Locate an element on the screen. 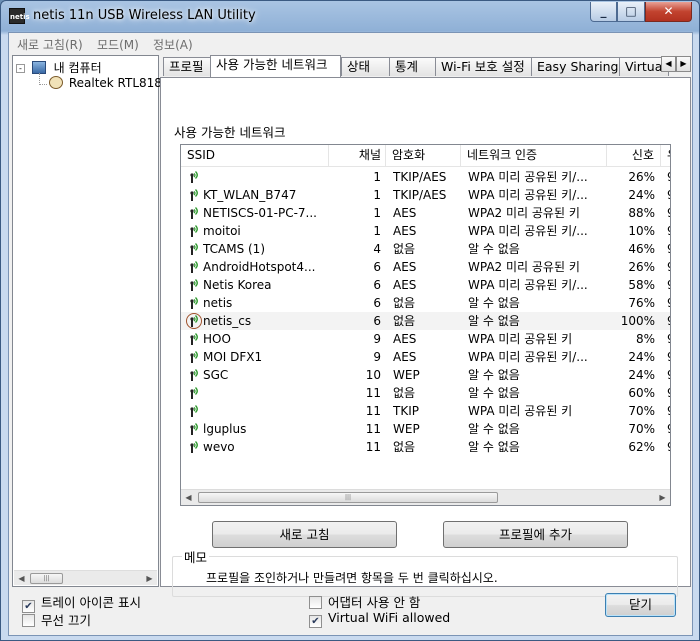  list-horizontal-scrollbar: ◀ ||| ▶ is located at coordinates (425, 497).